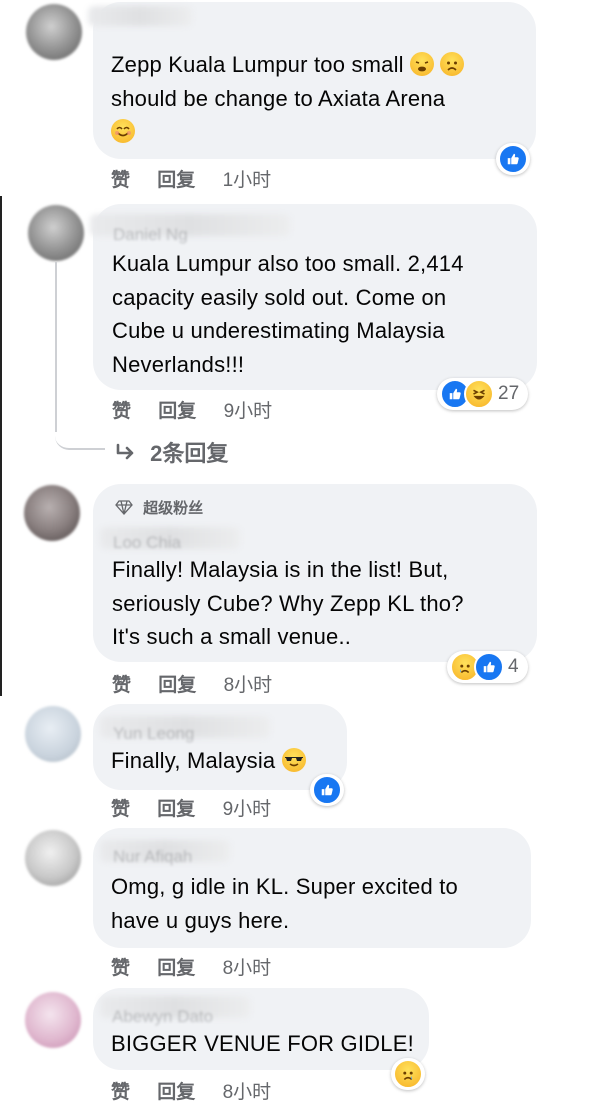 Image resolution: width=600 pixels, height=1107 pixels. Describe the element at coordinates (288, 263) in the screenshot. I see `comment-line: Kuala Lumpur also too small. 2,414` at that location.